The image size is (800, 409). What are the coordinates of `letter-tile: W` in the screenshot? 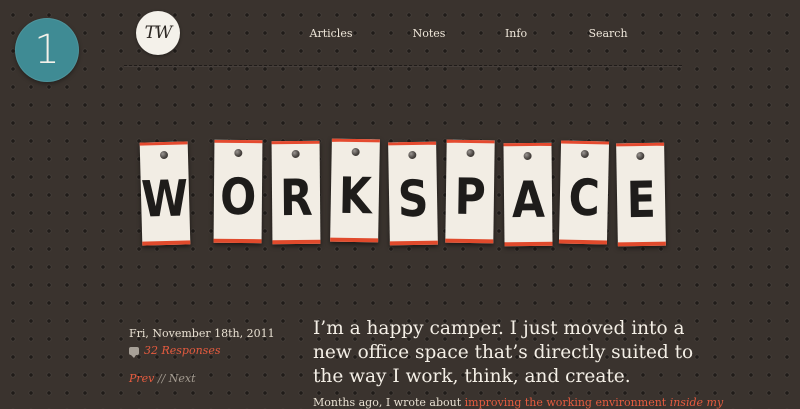 It's located at (165, 193).